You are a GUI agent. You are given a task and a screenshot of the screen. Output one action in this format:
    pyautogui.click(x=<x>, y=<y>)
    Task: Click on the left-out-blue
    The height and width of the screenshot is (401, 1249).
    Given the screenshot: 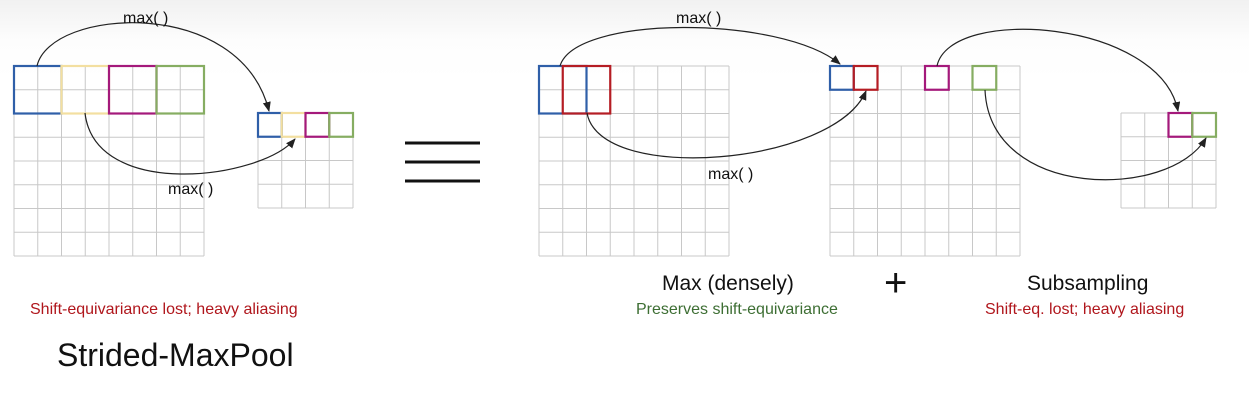 What is the action you would take?
    pyautogui.click(x=269, y=124)
    